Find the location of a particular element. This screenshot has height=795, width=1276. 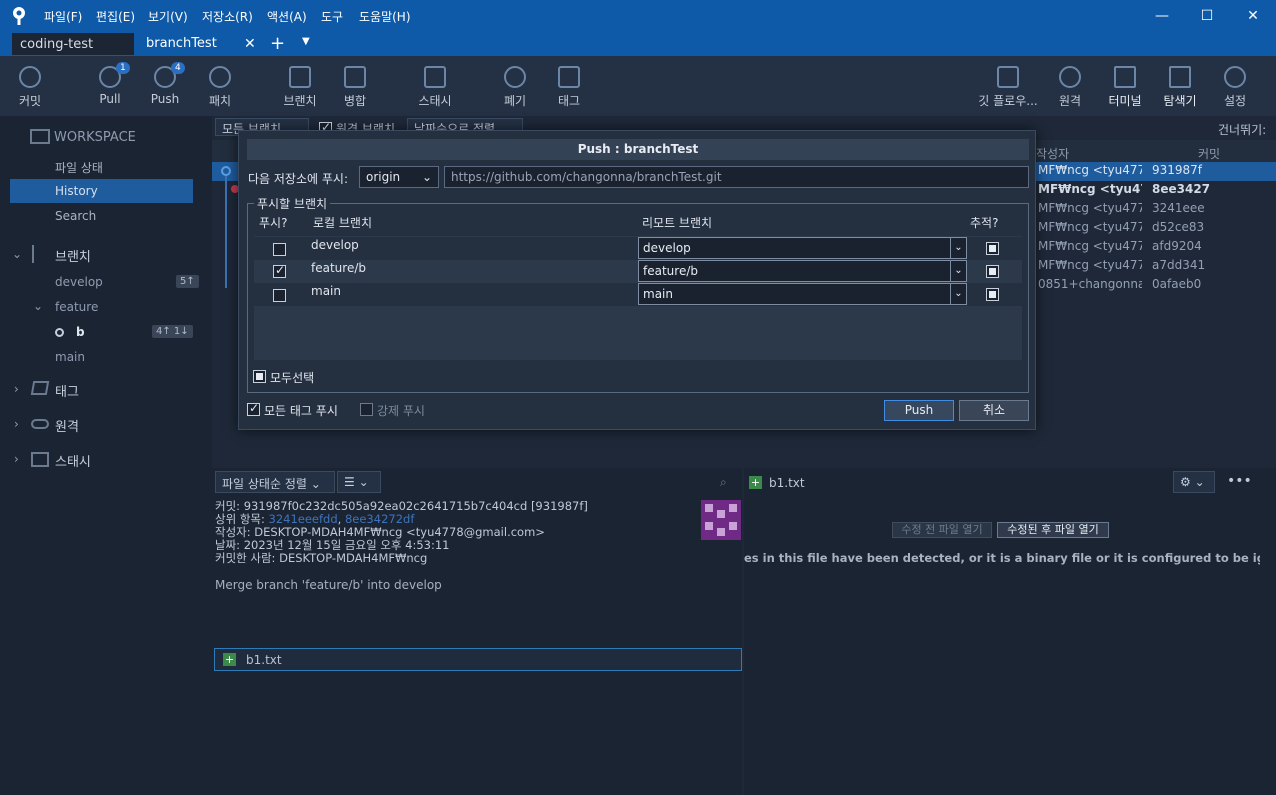

select-all-checkbox is located at coordinates (259, 376).